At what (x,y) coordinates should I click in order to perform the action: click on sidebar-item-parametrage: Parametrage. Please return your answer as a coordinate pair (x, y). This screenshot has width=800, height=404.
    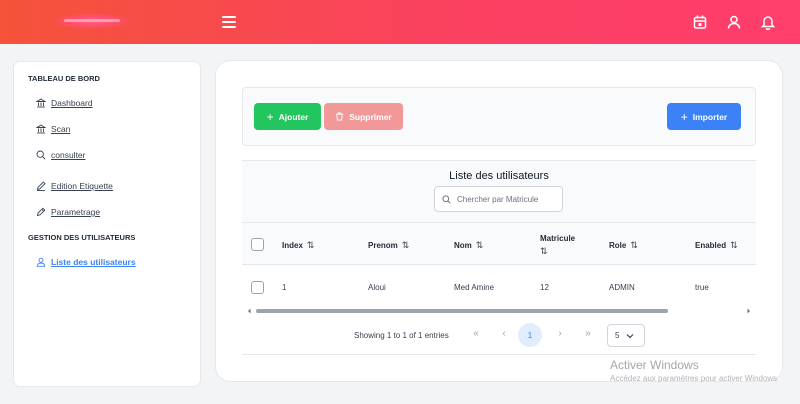
    Looking at the image, I should click on (68, 212).